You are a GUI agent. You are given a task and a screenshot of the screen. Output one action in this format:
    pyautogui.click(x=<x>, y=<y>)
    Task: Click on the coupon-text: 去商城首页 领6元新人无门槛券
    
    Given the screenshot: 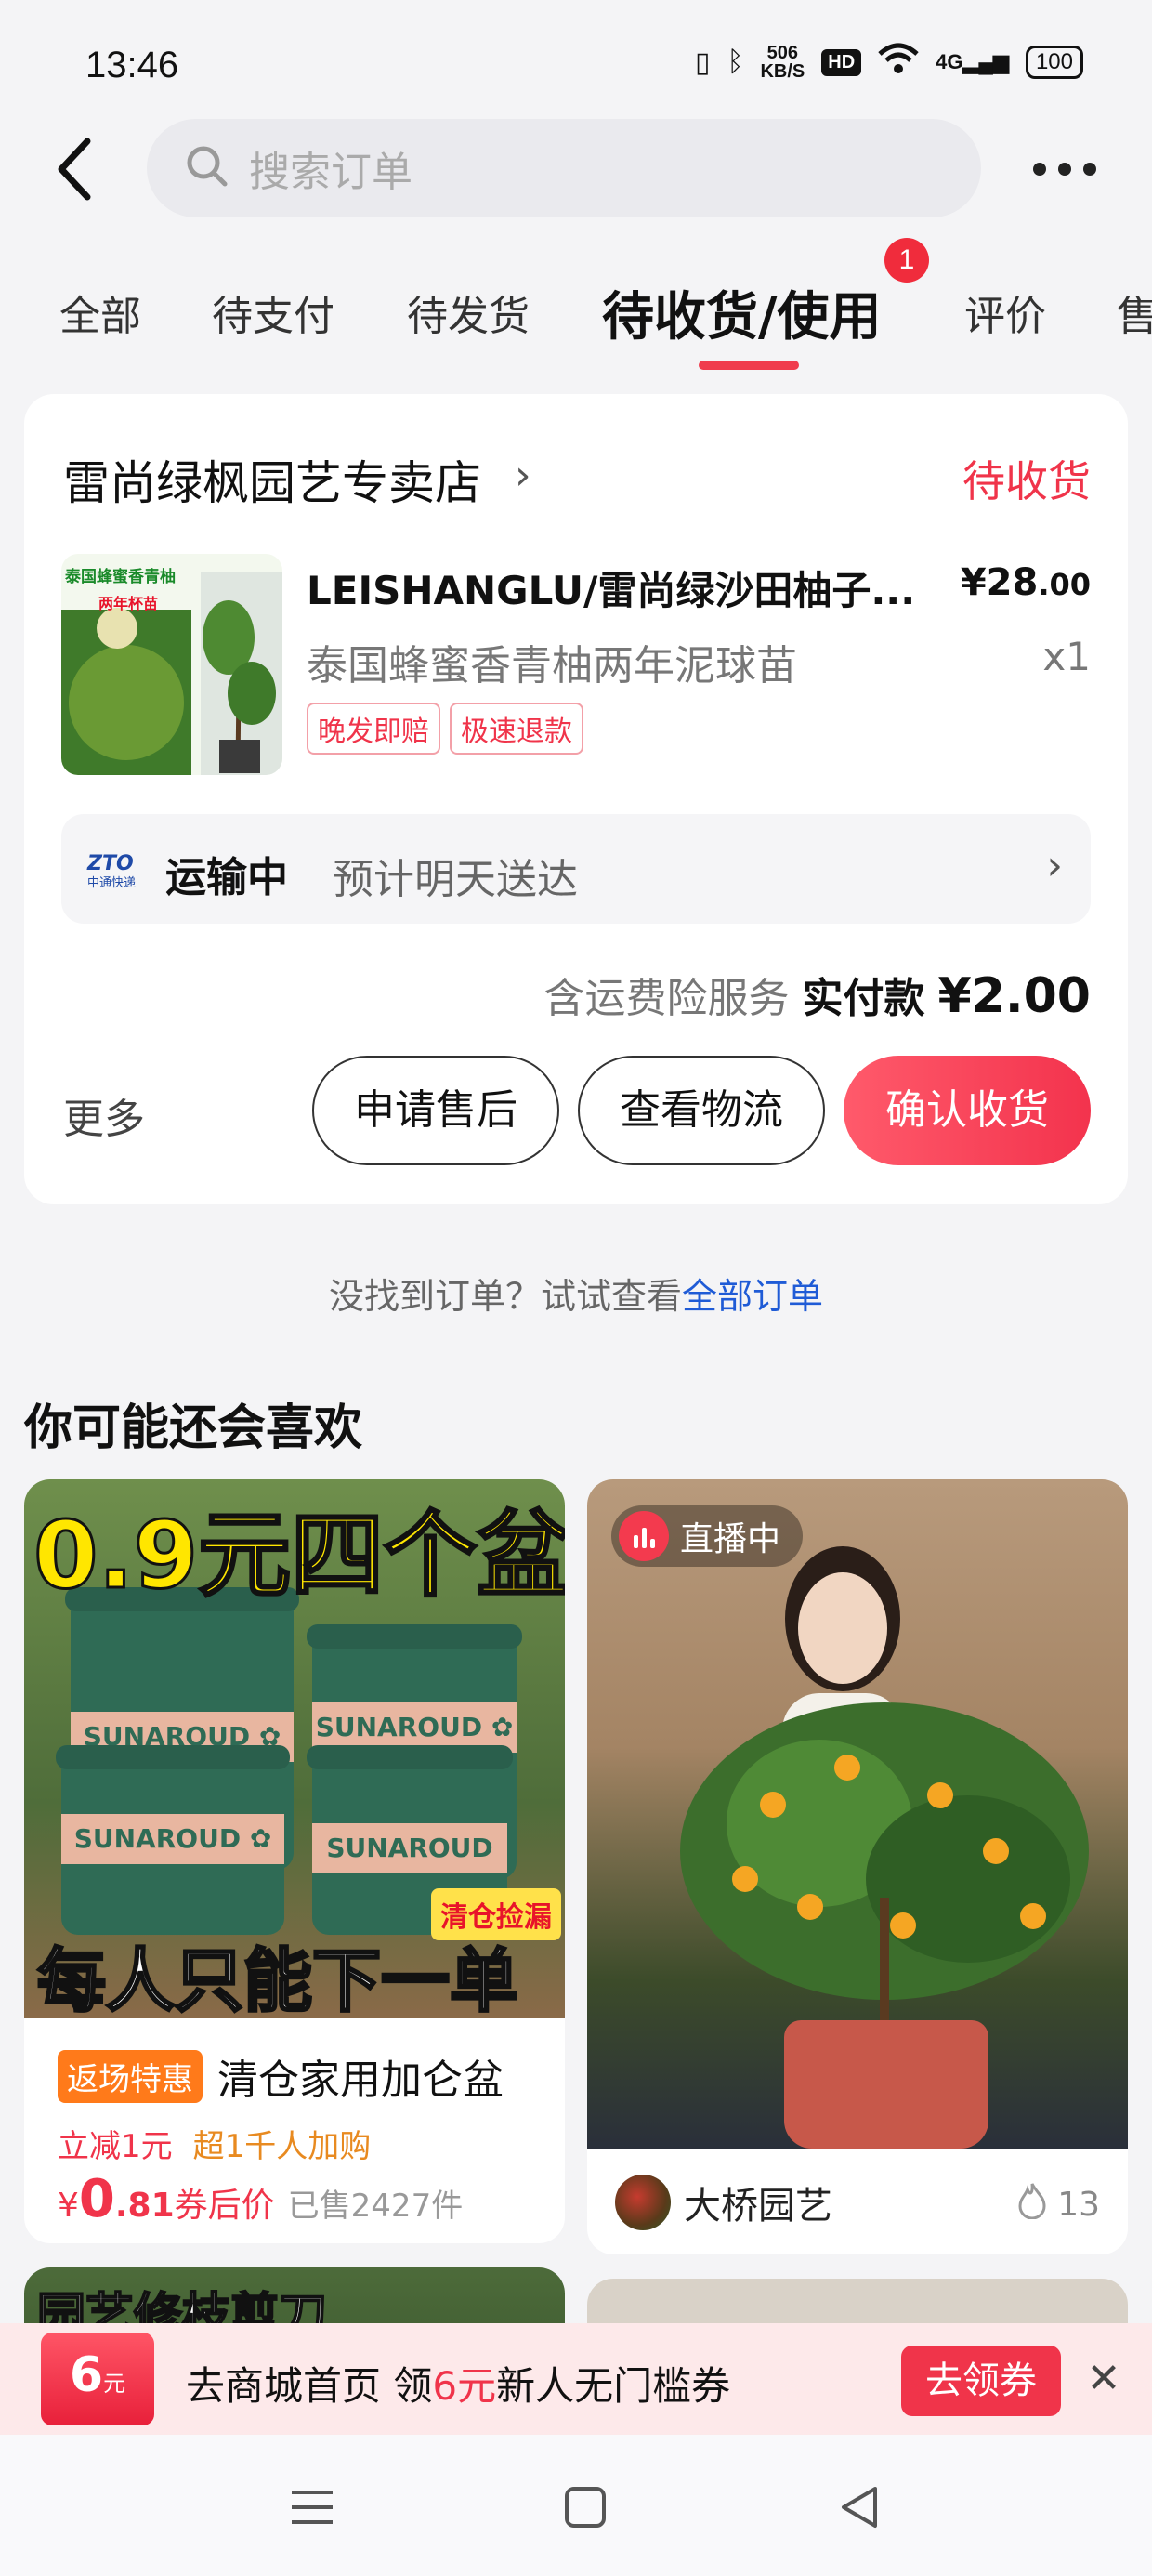 What is the action you would take?
    pyautogui.click(x=458, y=2386)
    